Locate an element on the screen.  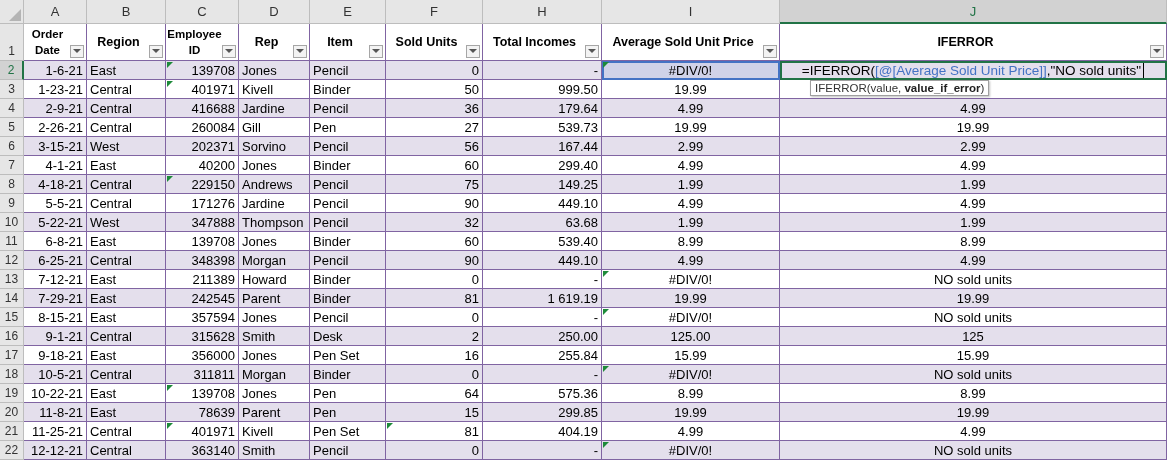
column-header: D is located at coordinates (274, 12).